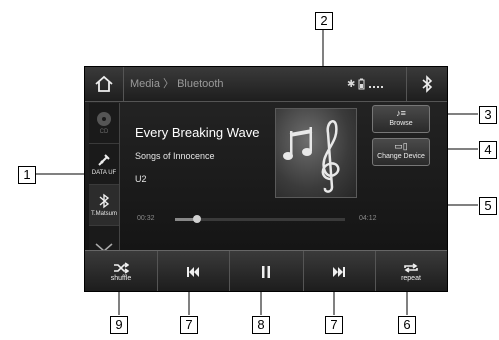 The width and height of the screenshot is (499, 340). Describe the element at coordinates (401, 156) in the screenshot. I see `change-device-label: Change Device` at that location.